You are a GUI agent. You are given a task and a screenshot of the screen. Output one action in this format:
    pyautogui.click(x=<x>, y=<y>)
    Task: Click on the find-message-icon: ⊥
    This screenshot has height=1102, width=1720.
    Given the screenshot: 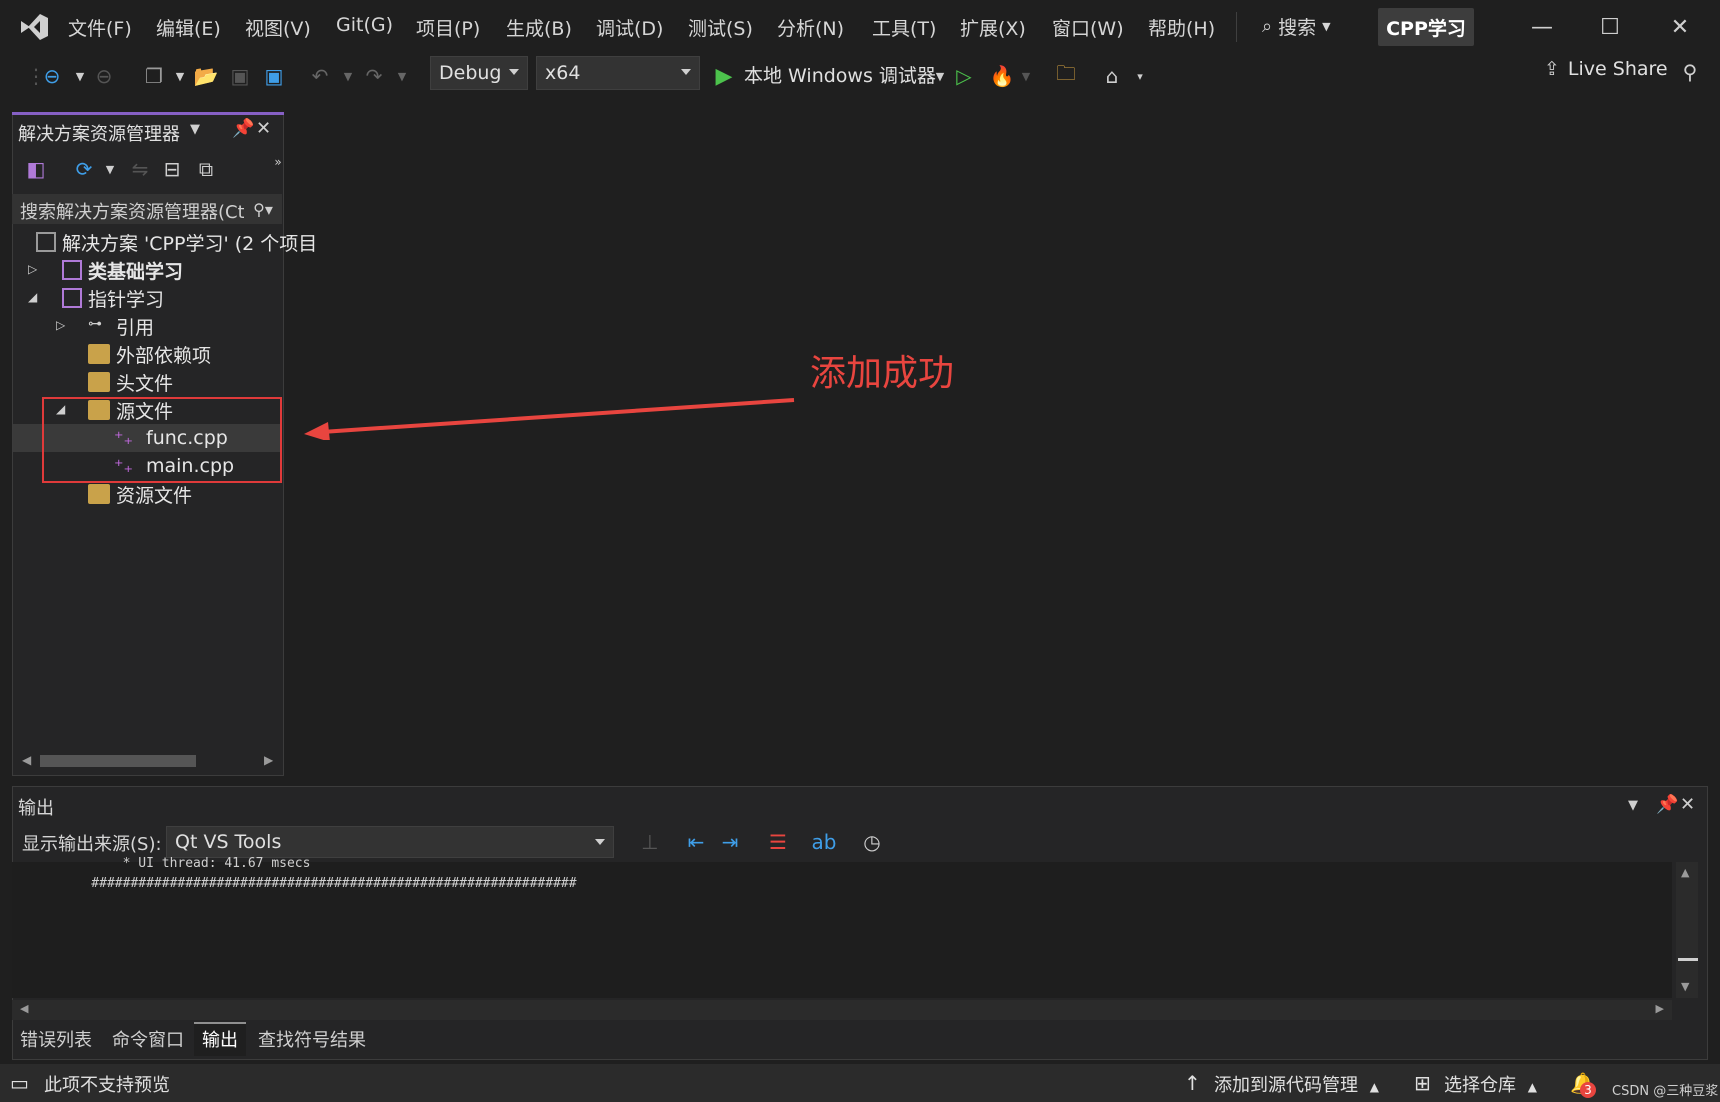 What is the action you would take?
    pyautogui.click(x=650, y=842)
    